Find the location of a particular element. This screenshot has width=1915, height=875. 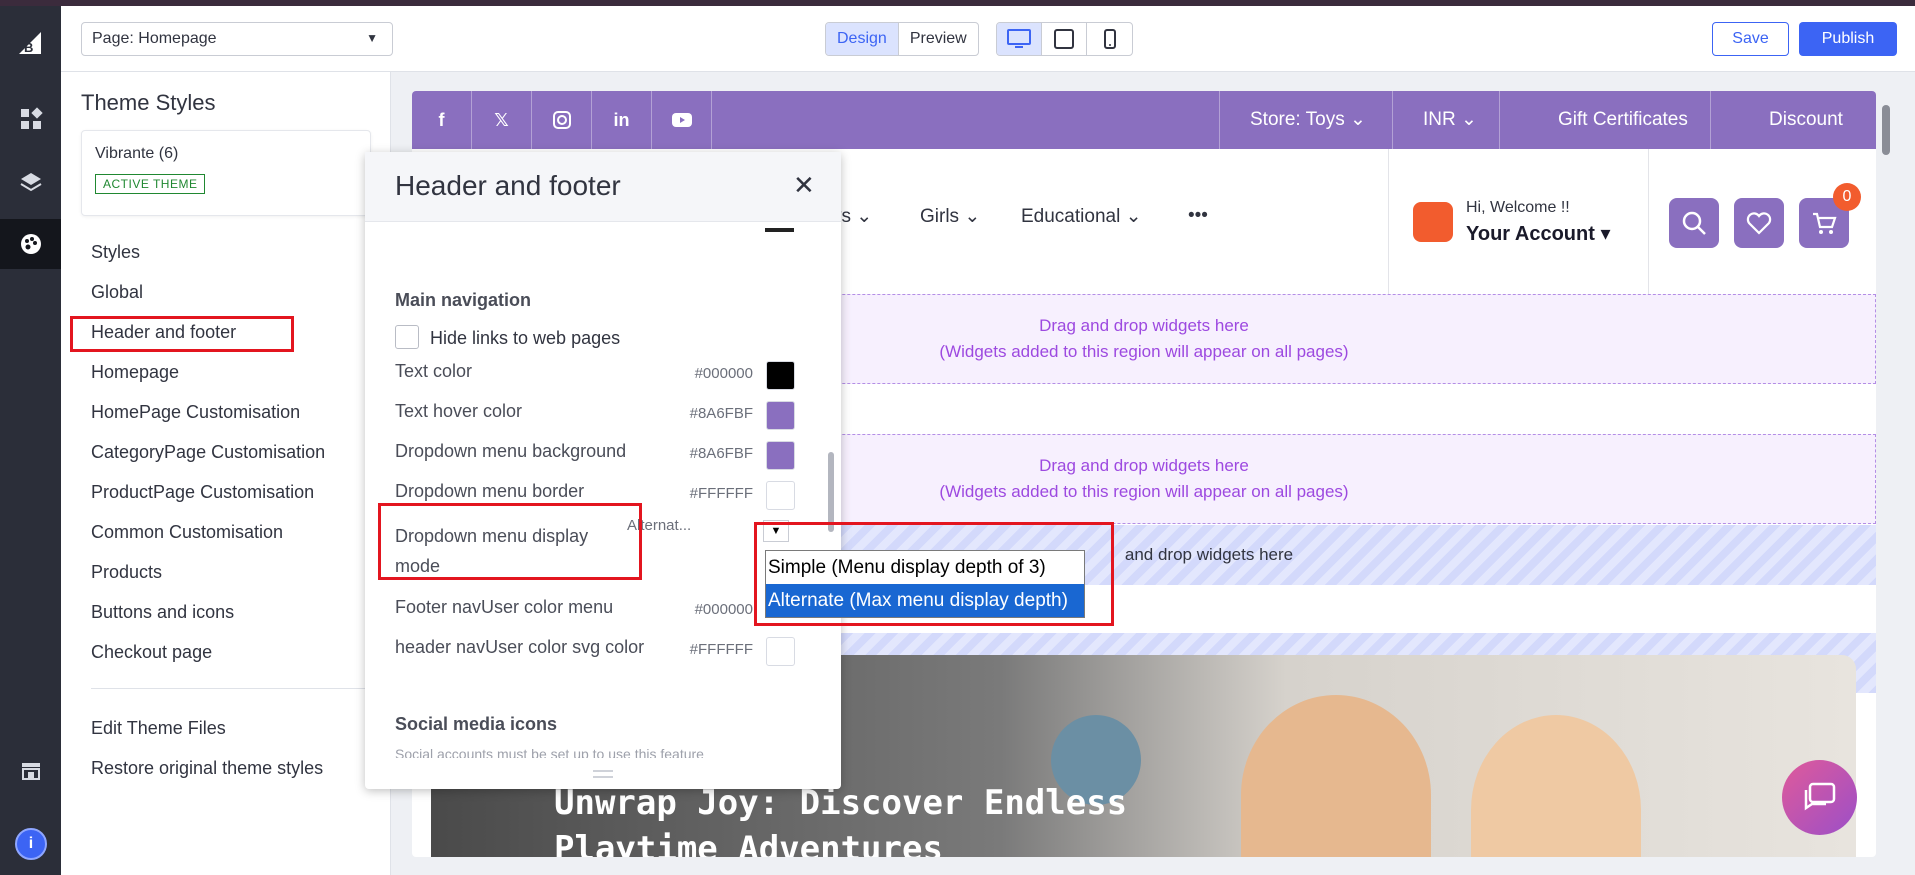

row-hex: #8A6FBF is located at coordinates (721, 453).